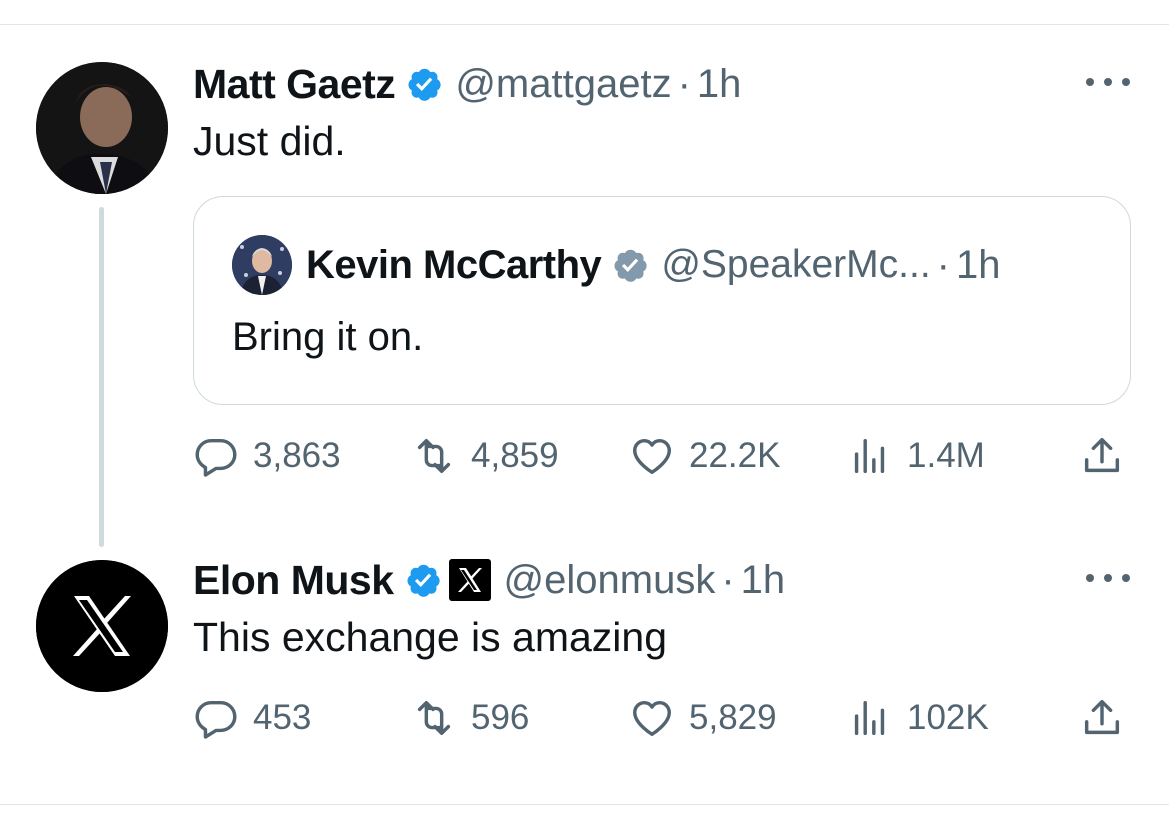 This screenshot has width=1169, height=838. Describe the element at coordinates (102, 128) in the screenshot. I see `avatar-matt-gaetz` at that location.